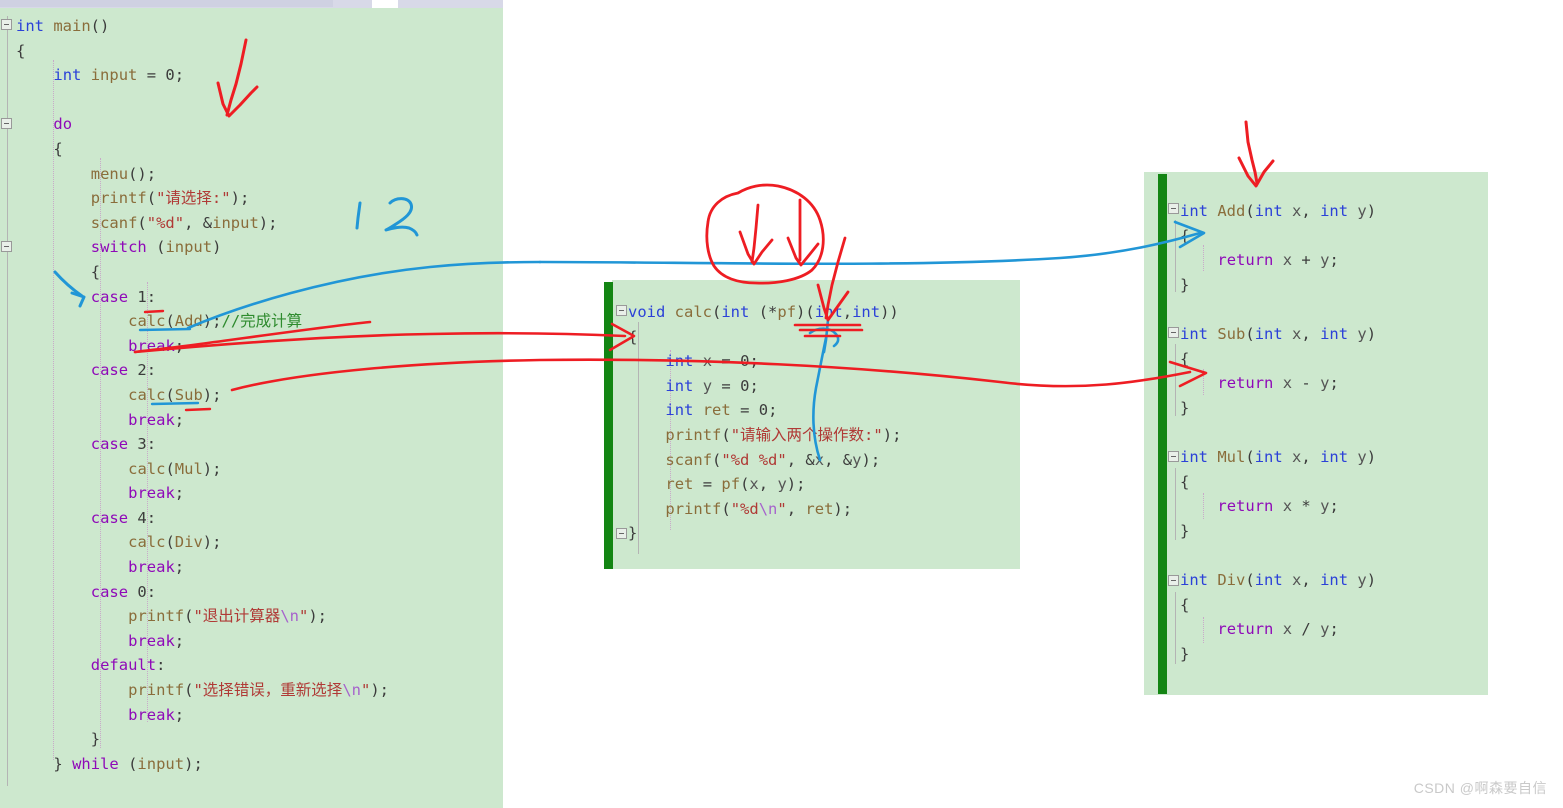 The height and width of the screenshot is (808, 1563). Describe the element at coordinates (621, 310) in the screenshot. I see `collapse-toggle-calc` at that location.